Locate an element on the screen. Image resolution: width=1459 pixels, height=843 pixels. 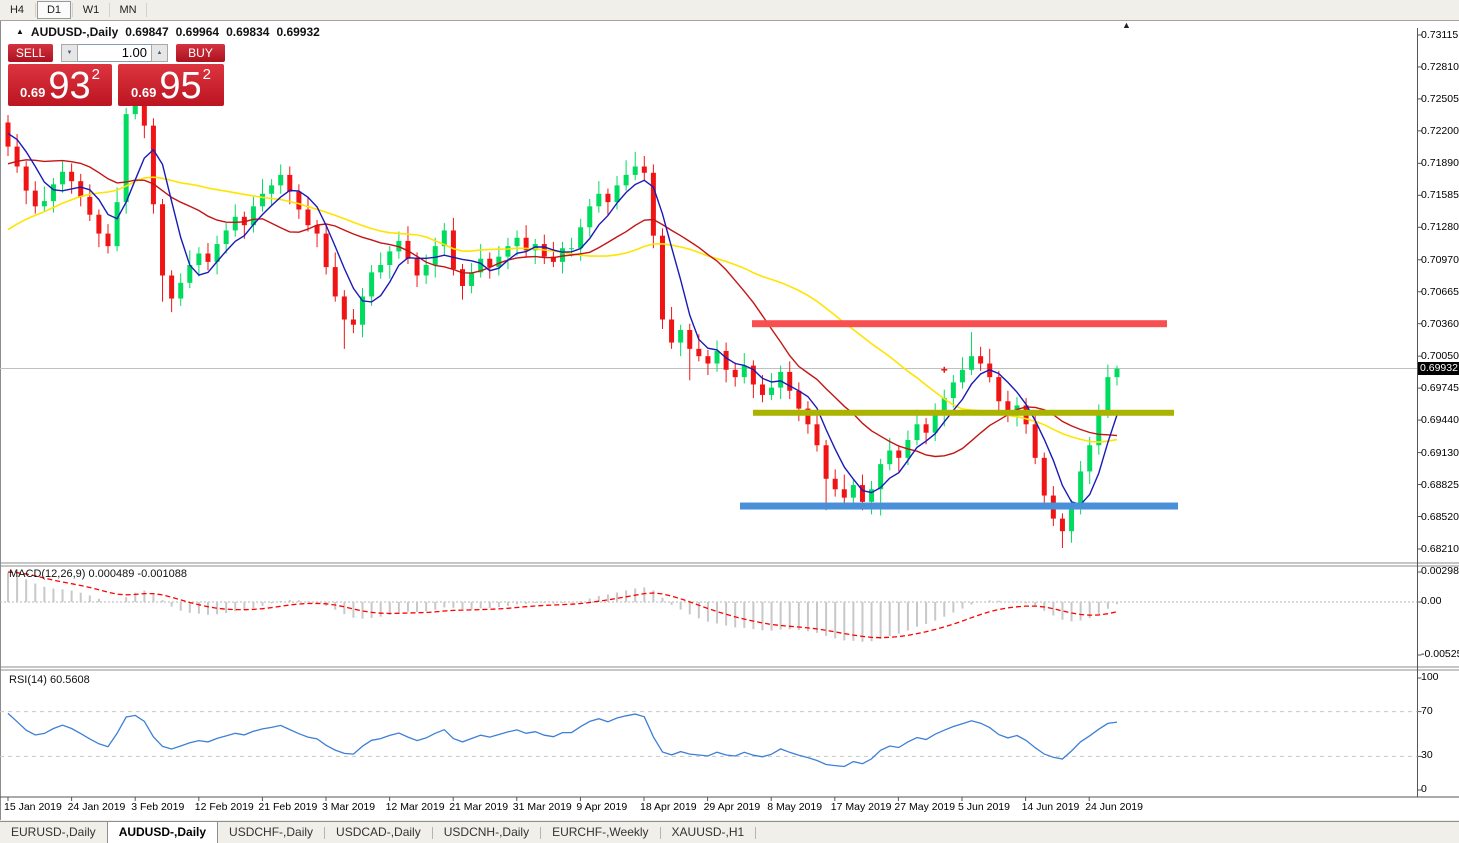
date-axis-label: 24 Jun 2019 is located at coordinates (1114, 807).